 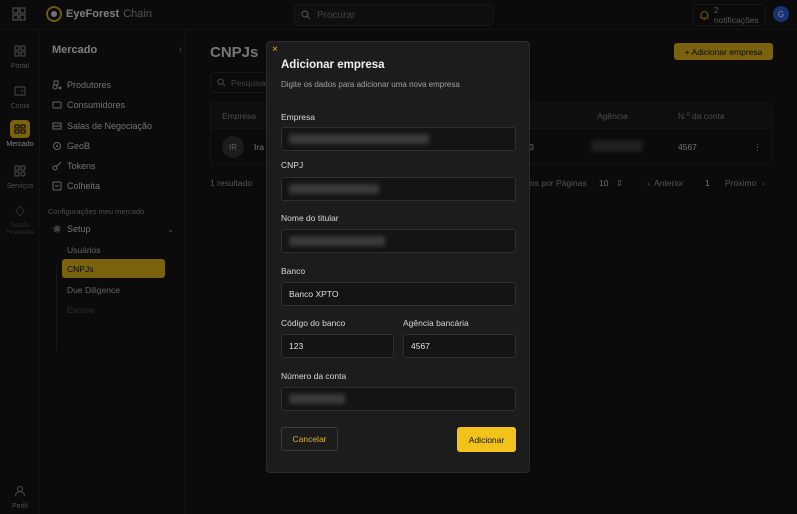 I want to click on agencia-label: Agência bancária, so click(x=436, y=323).